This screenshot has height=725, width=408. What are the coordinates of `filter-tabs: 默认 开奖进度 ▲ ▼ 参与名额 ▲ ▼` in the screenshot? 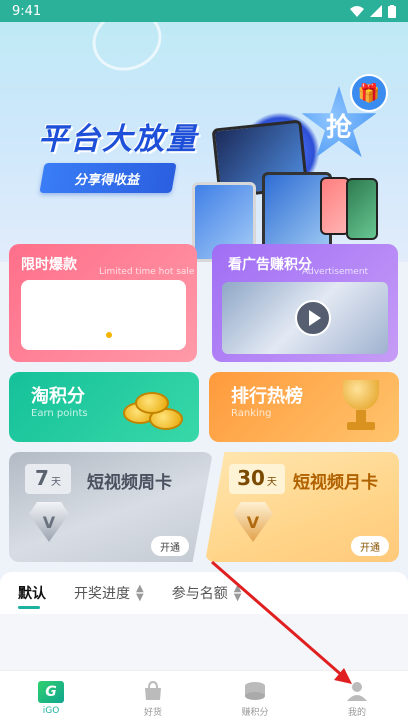 It's located at (204, 593).